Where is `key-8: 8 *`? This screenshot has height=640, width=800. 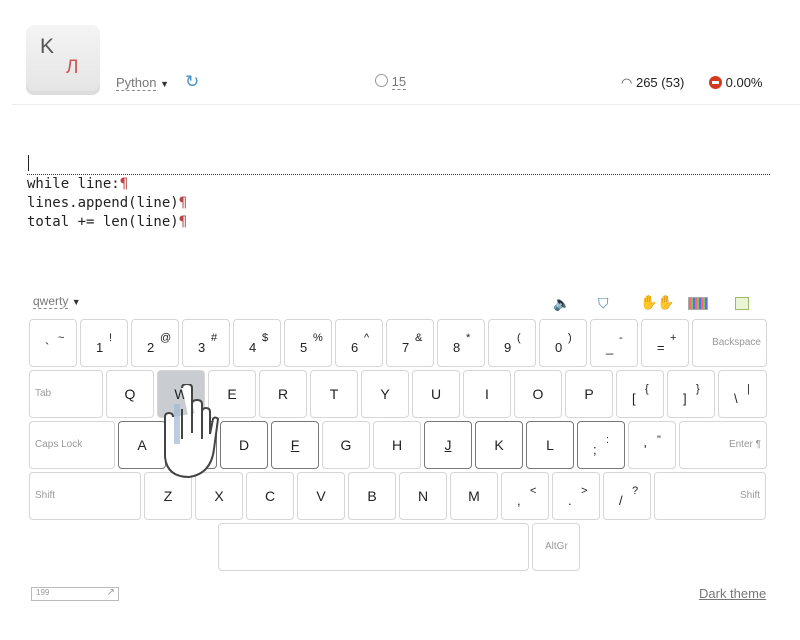 key-8: 8 * is located at coordinates (461, 343).